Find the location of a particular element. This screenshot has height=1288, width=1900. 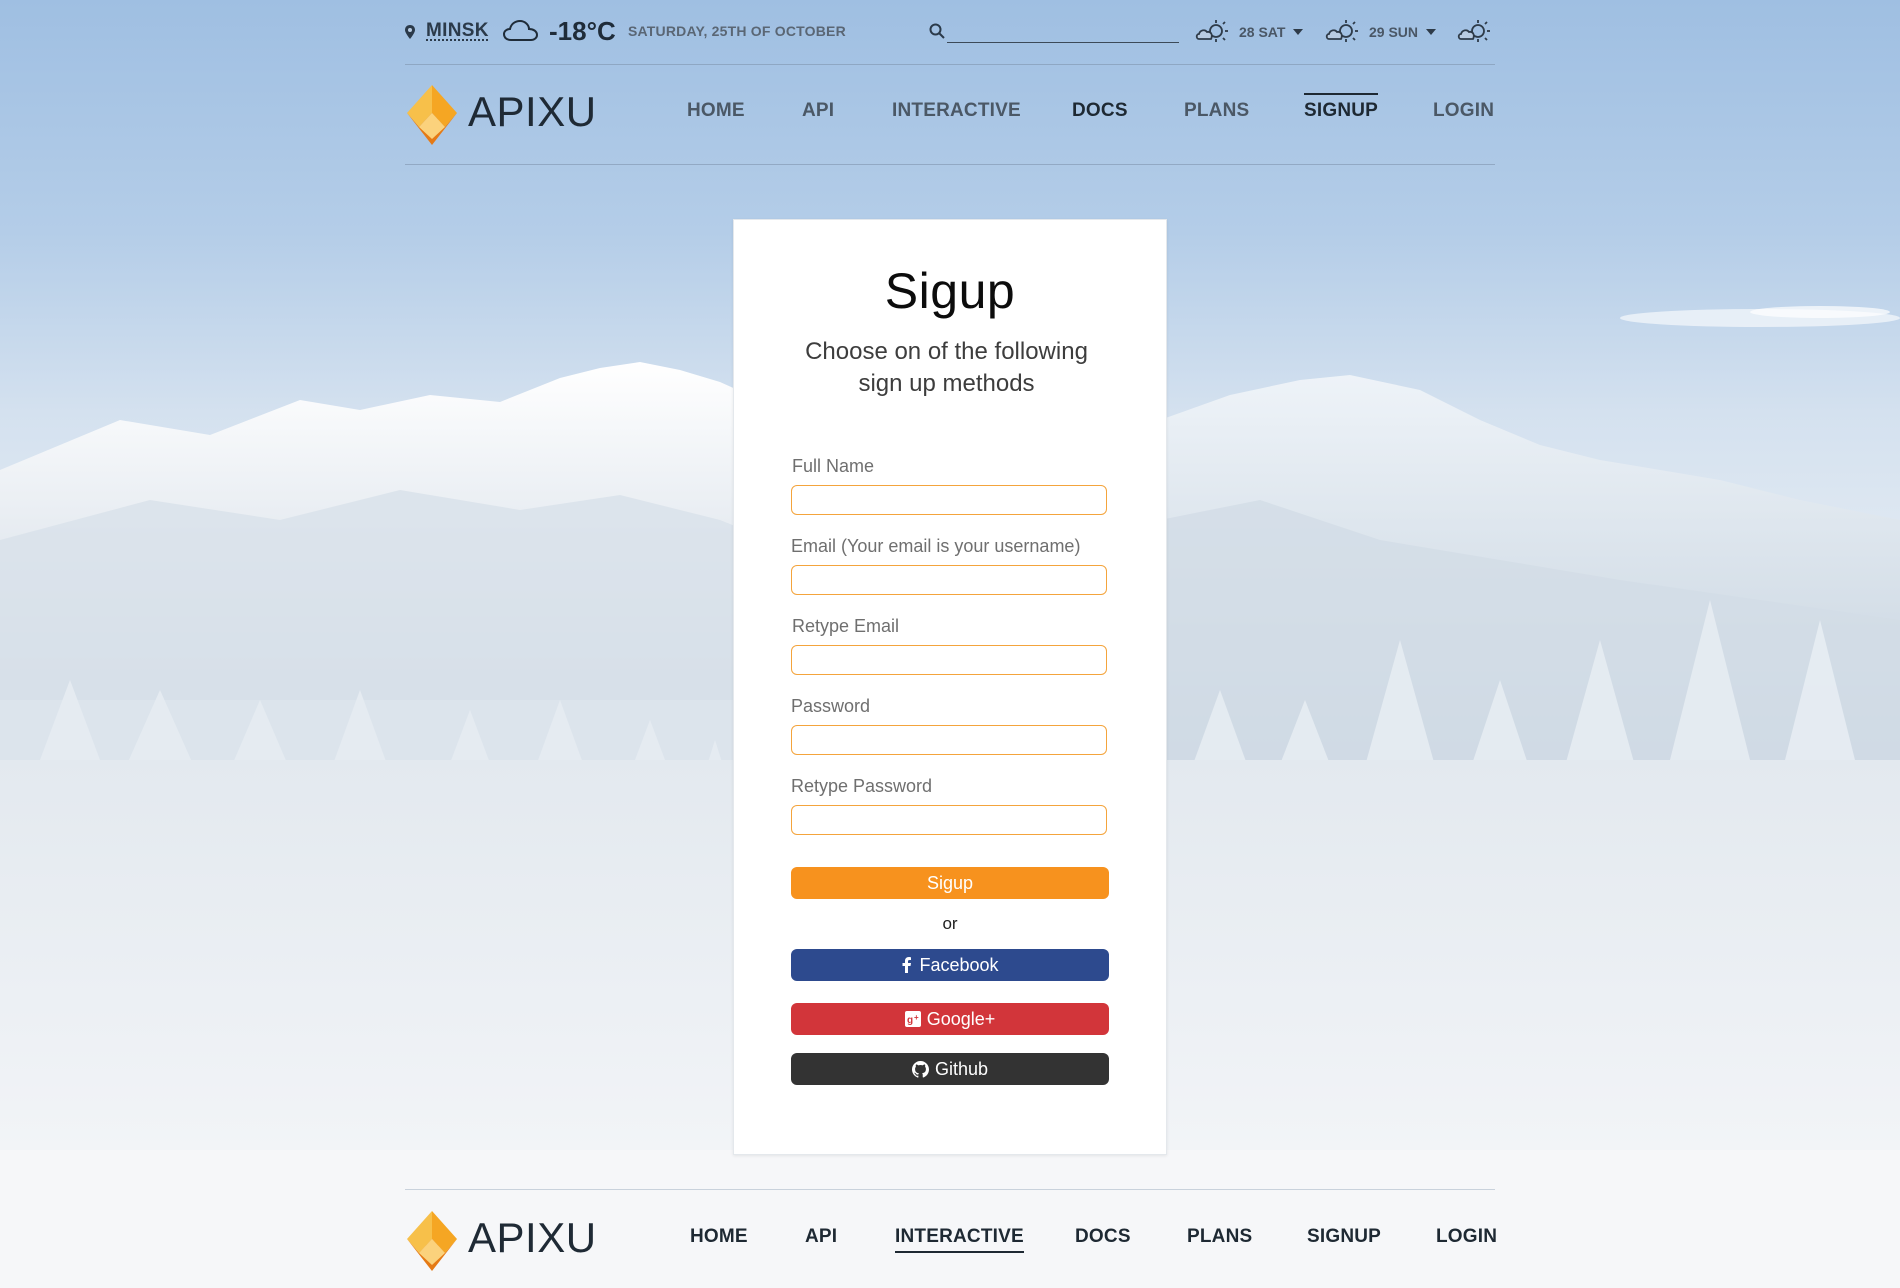

retype-password-field is located at coordinates (949, 820).